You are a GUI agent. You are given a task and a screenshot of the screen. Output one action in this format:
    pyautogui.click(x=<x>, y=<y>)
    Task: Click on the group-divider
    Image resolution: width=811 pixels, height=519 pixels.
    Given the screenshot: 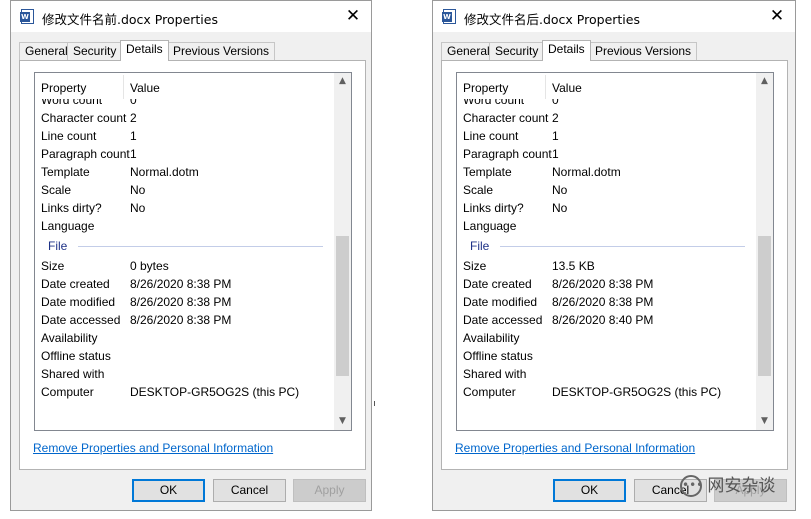 What is the action you would take?
    pyautogui.click(x=622, y=246)
    